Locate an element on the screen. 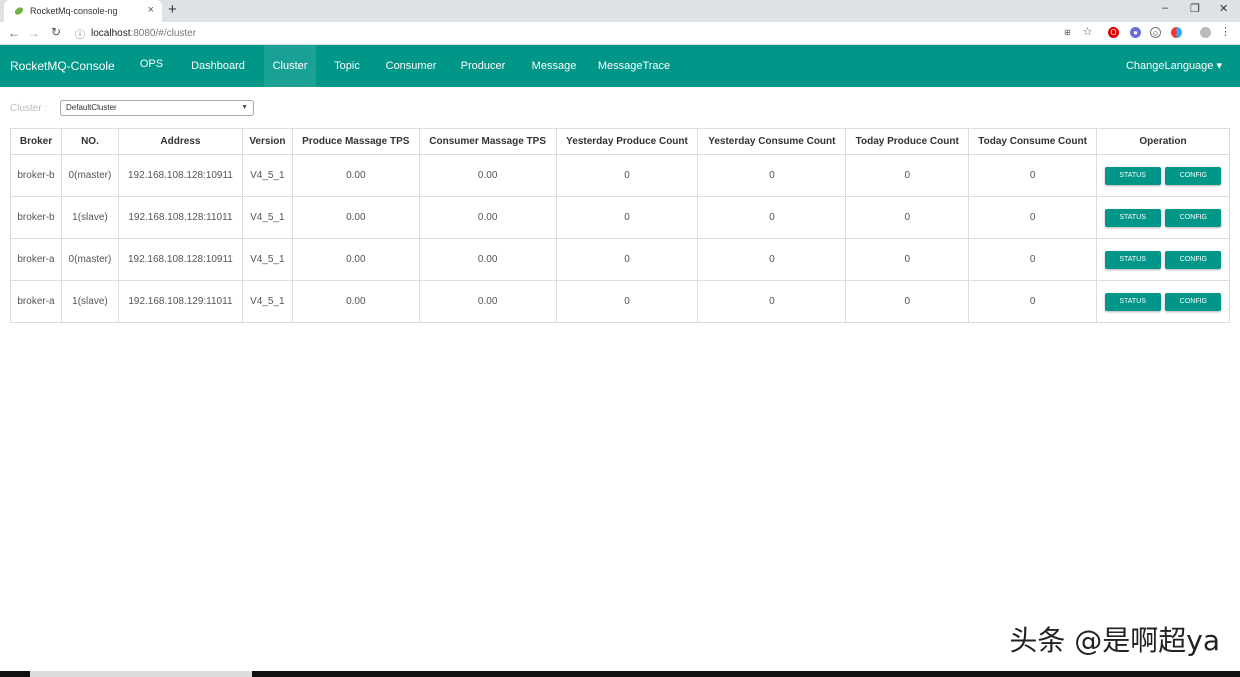  extension-icon: ☺ is located at coordinates (1155, 32).